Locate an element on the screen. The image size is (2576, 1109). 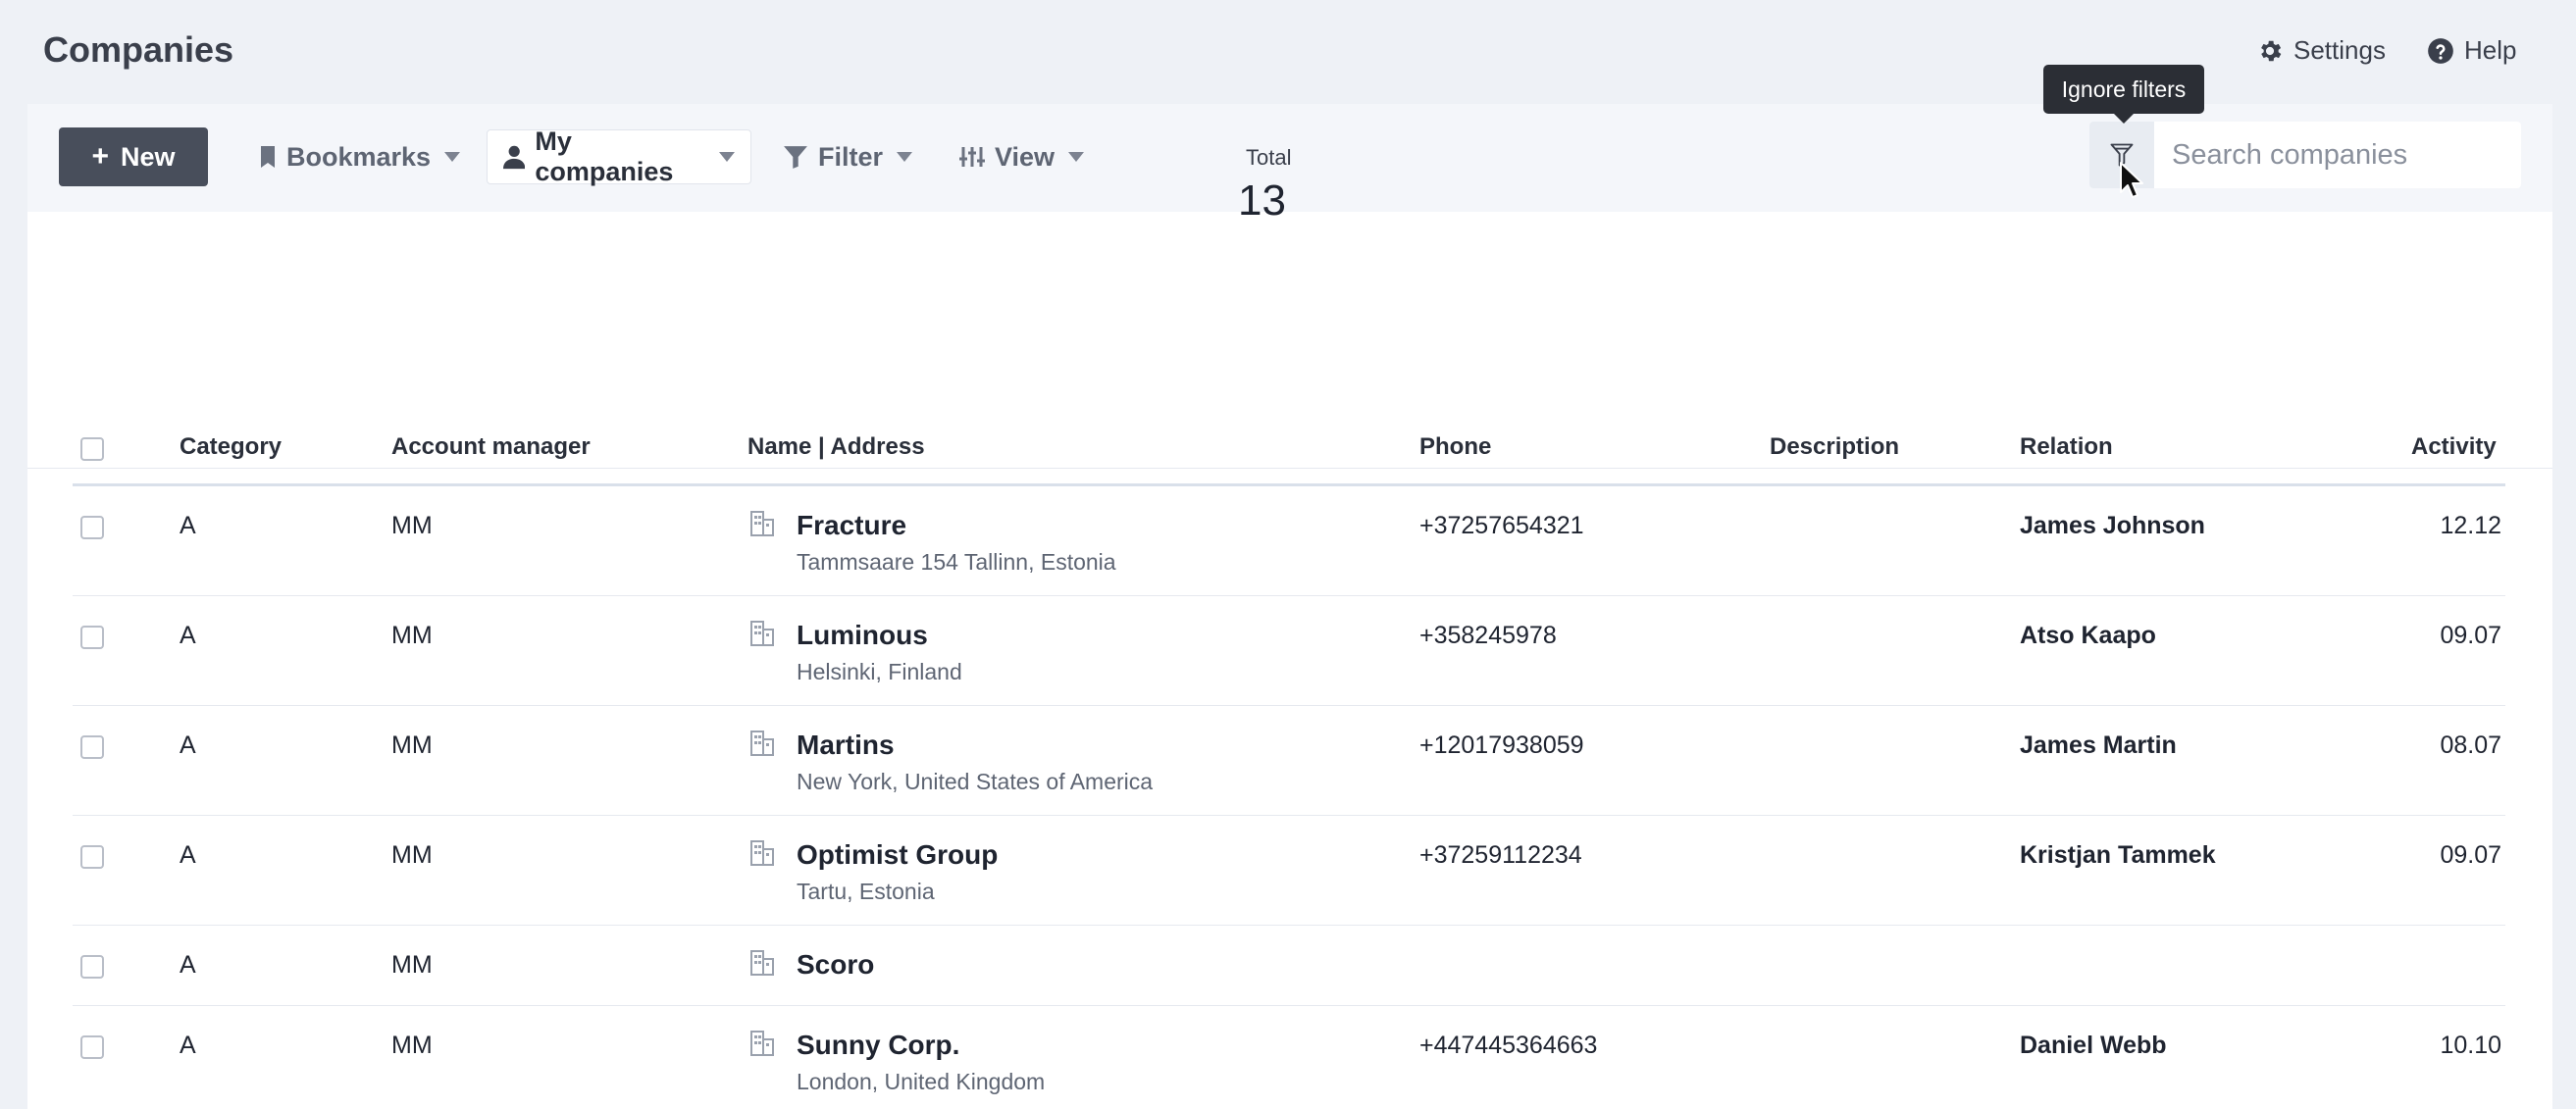
filter-icon is located at coordinates (795, 157).